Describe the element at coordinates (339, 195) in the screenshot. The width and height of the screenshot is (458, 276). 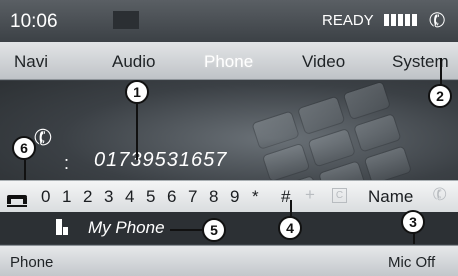
I see `clear-button: C` at that location.